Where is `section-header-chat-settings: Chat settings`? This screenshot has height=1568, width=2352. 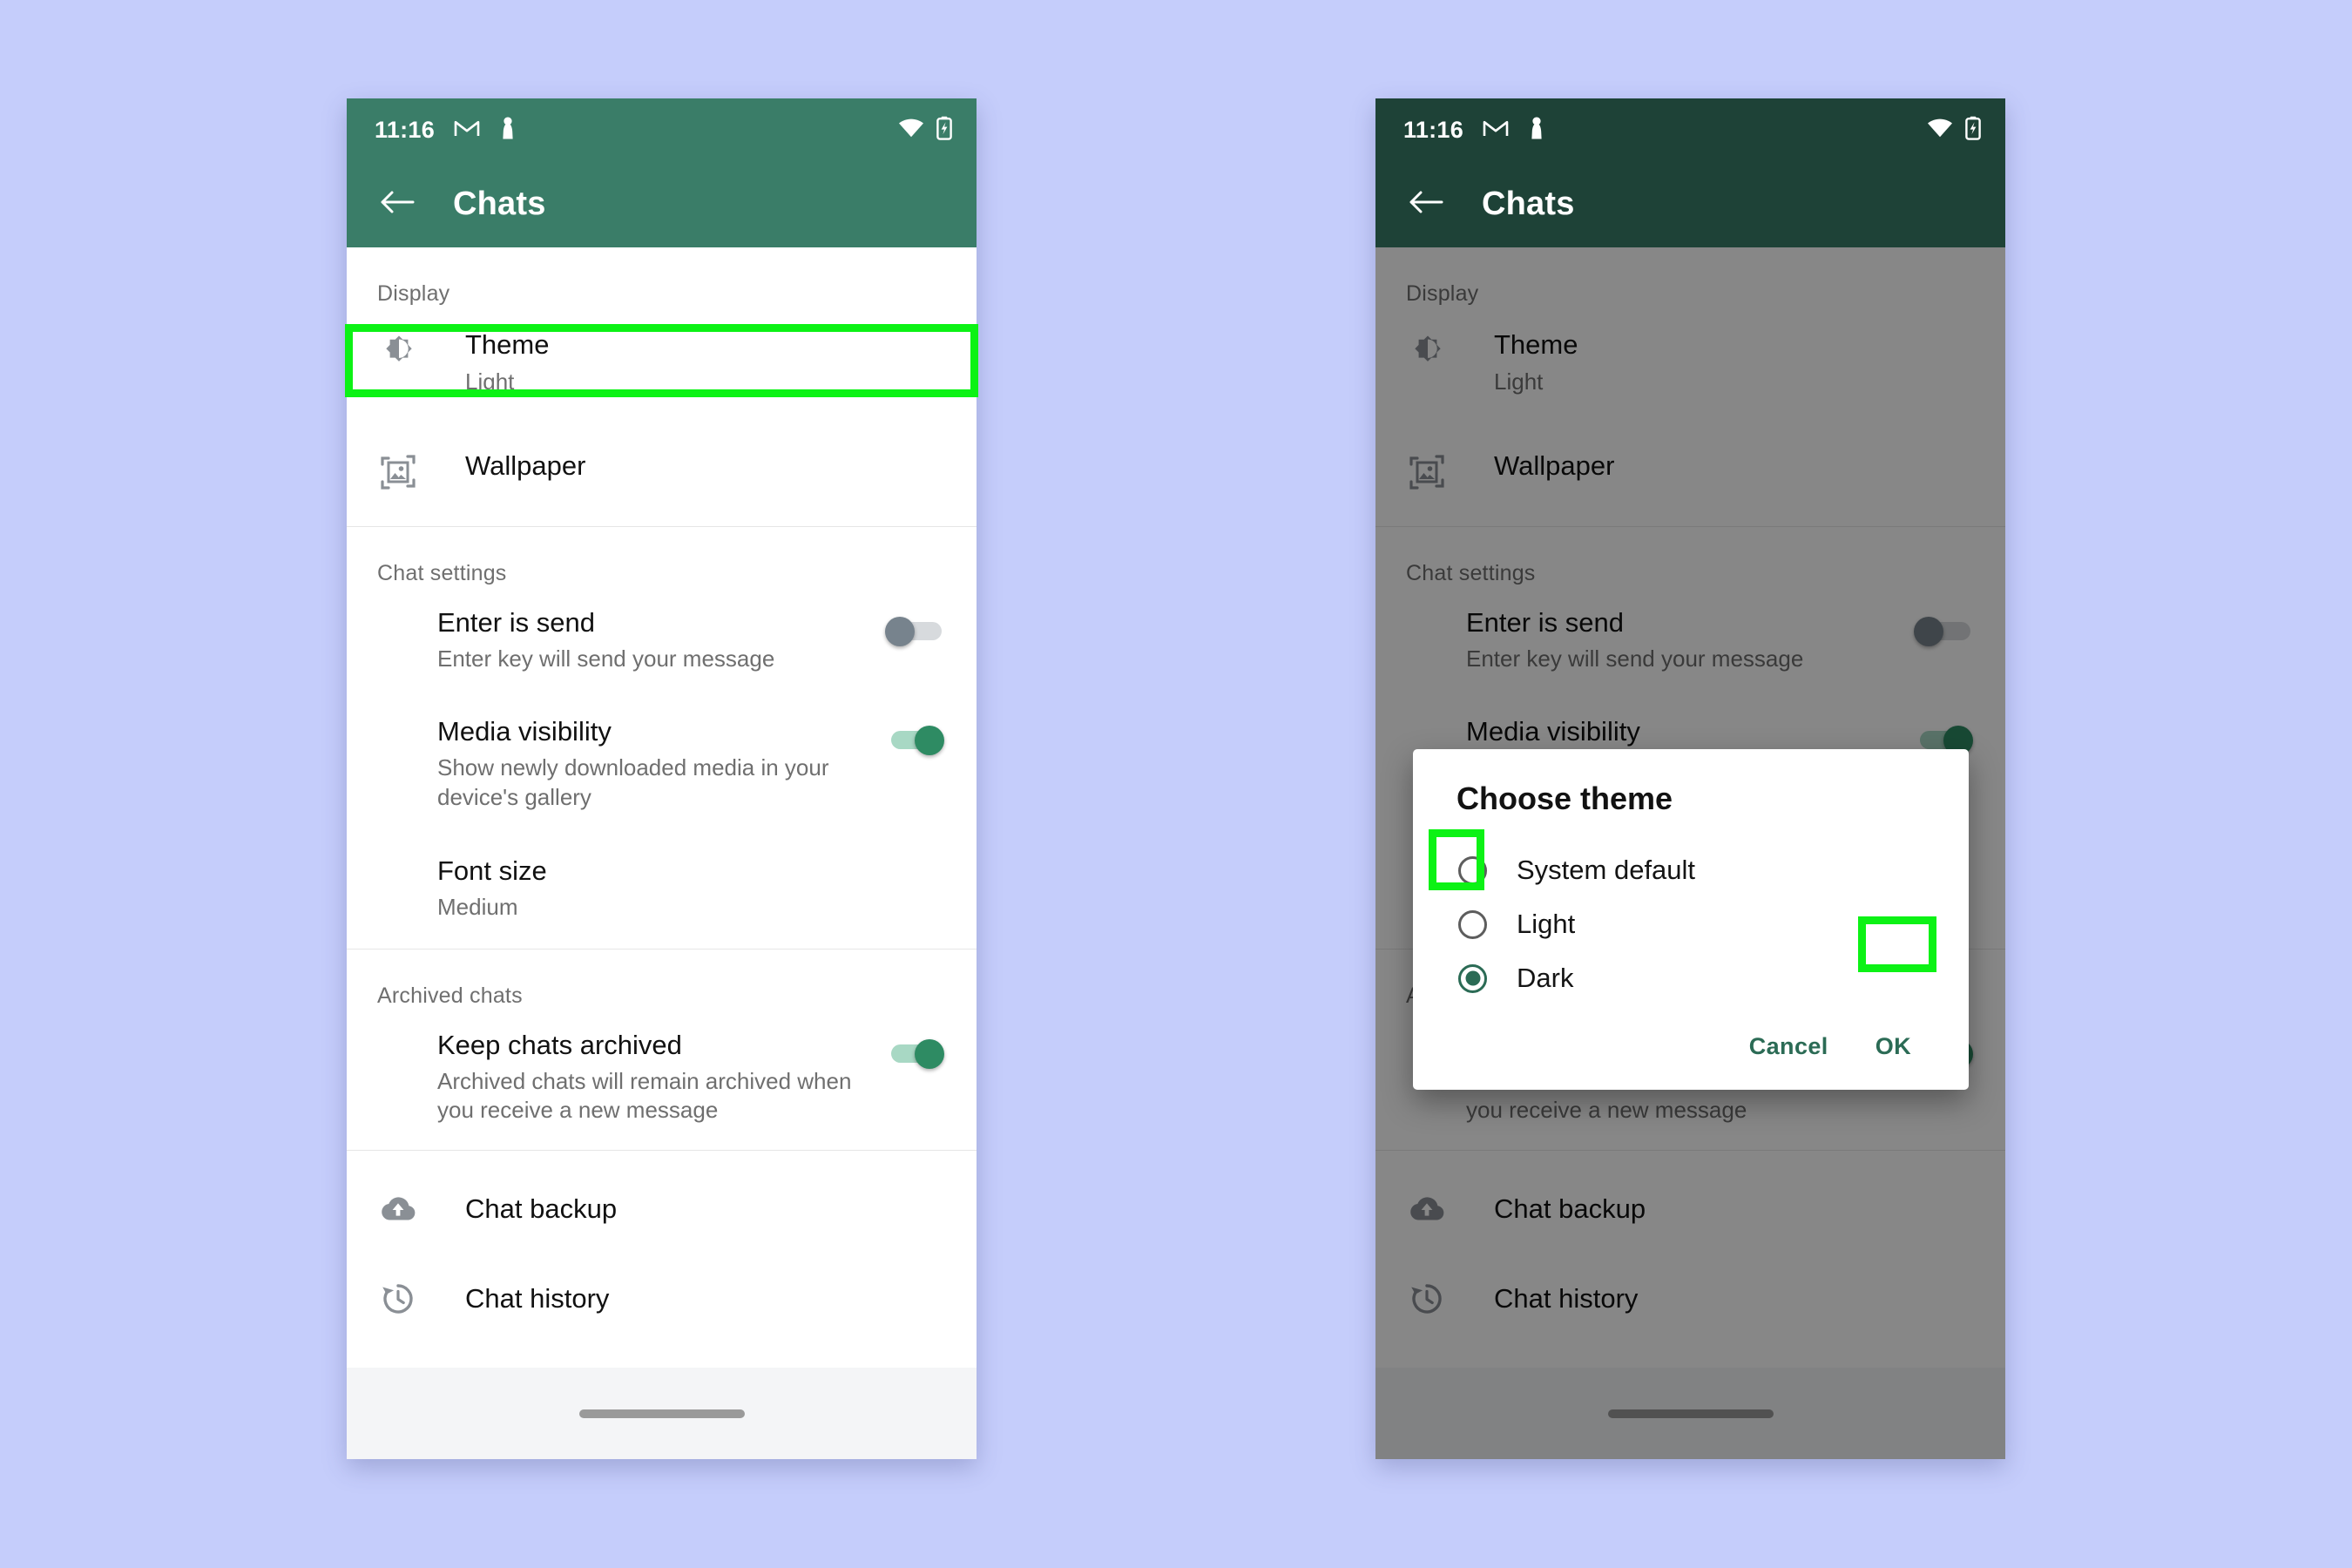 section-header-chat-settings: Chat settings is located at coordinates (442, 572).